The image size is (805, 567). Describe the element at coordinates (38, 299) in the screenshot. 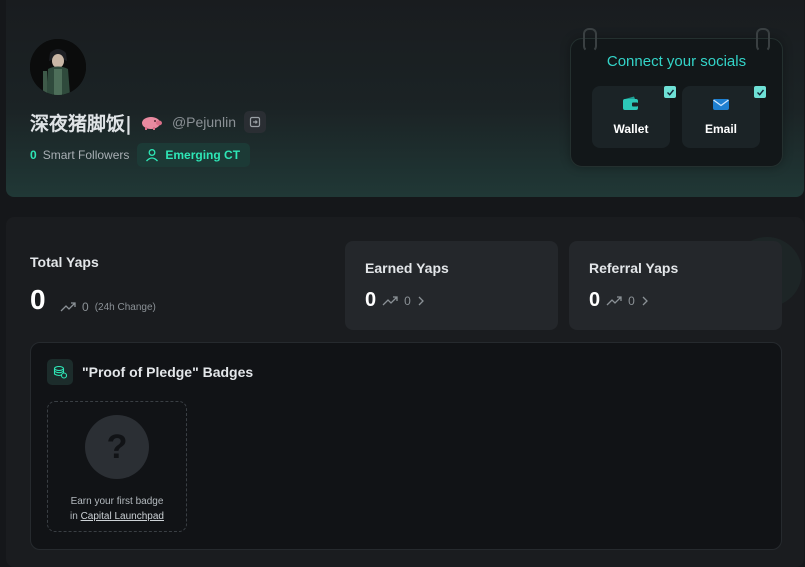

I see `total-yaps-value: 0` at that location.